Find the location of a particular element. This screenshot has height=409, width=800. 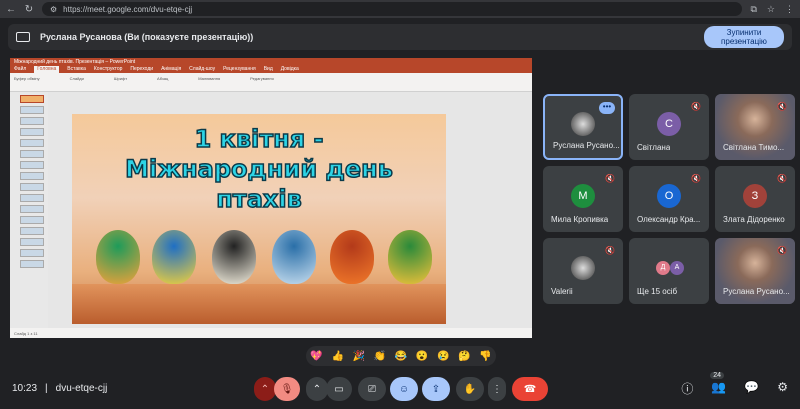

mic-toggle-button: 🎙 is located at coordinates (287, 389).